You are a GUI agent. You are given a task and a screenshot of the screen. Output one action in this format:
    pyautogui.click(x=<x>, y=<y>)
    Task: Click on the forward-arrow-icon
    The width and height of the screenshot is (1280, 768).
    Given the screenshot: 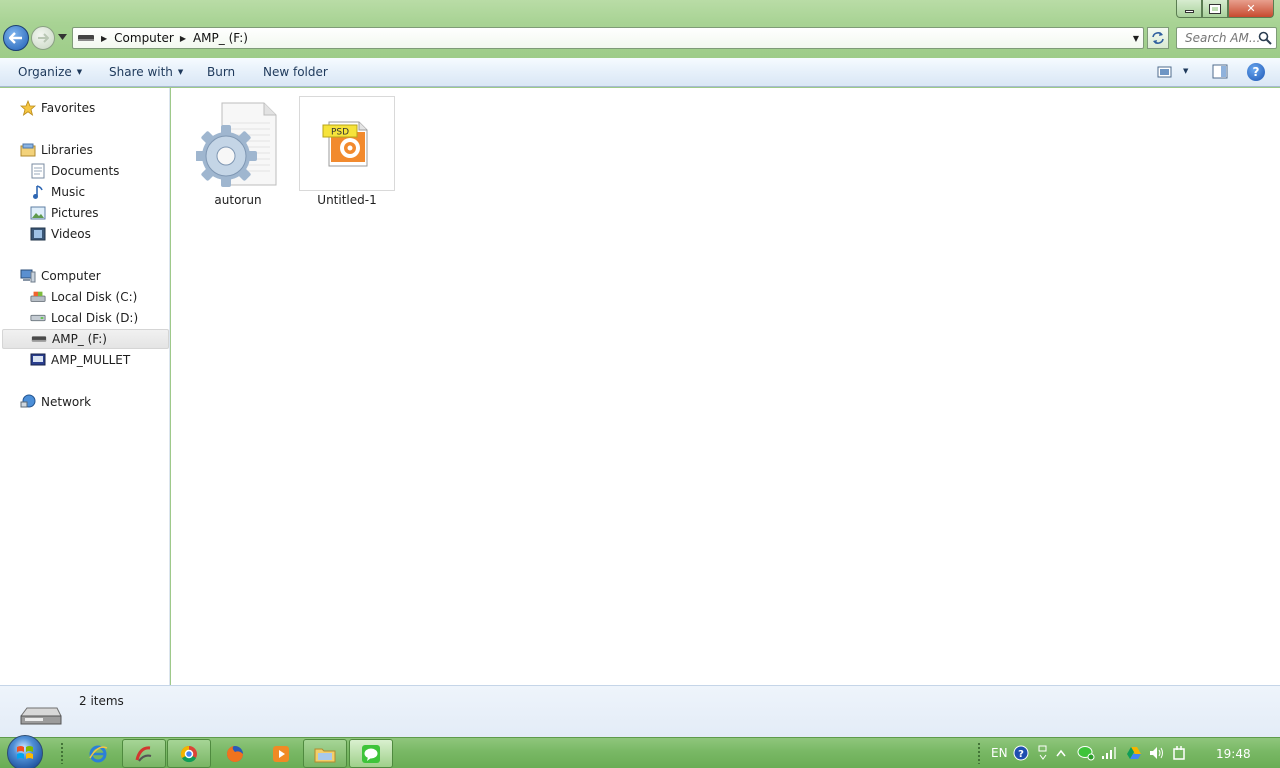 What is the action you would take?
    pyautogui.click(x=43, y=38)
    